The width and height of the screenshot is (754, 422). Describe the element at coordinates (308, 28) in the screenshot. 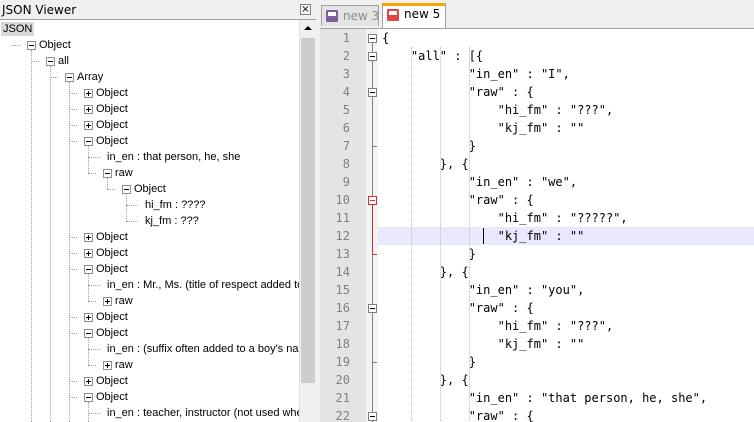

I see `scroll-up-arrow-icon` at that location.